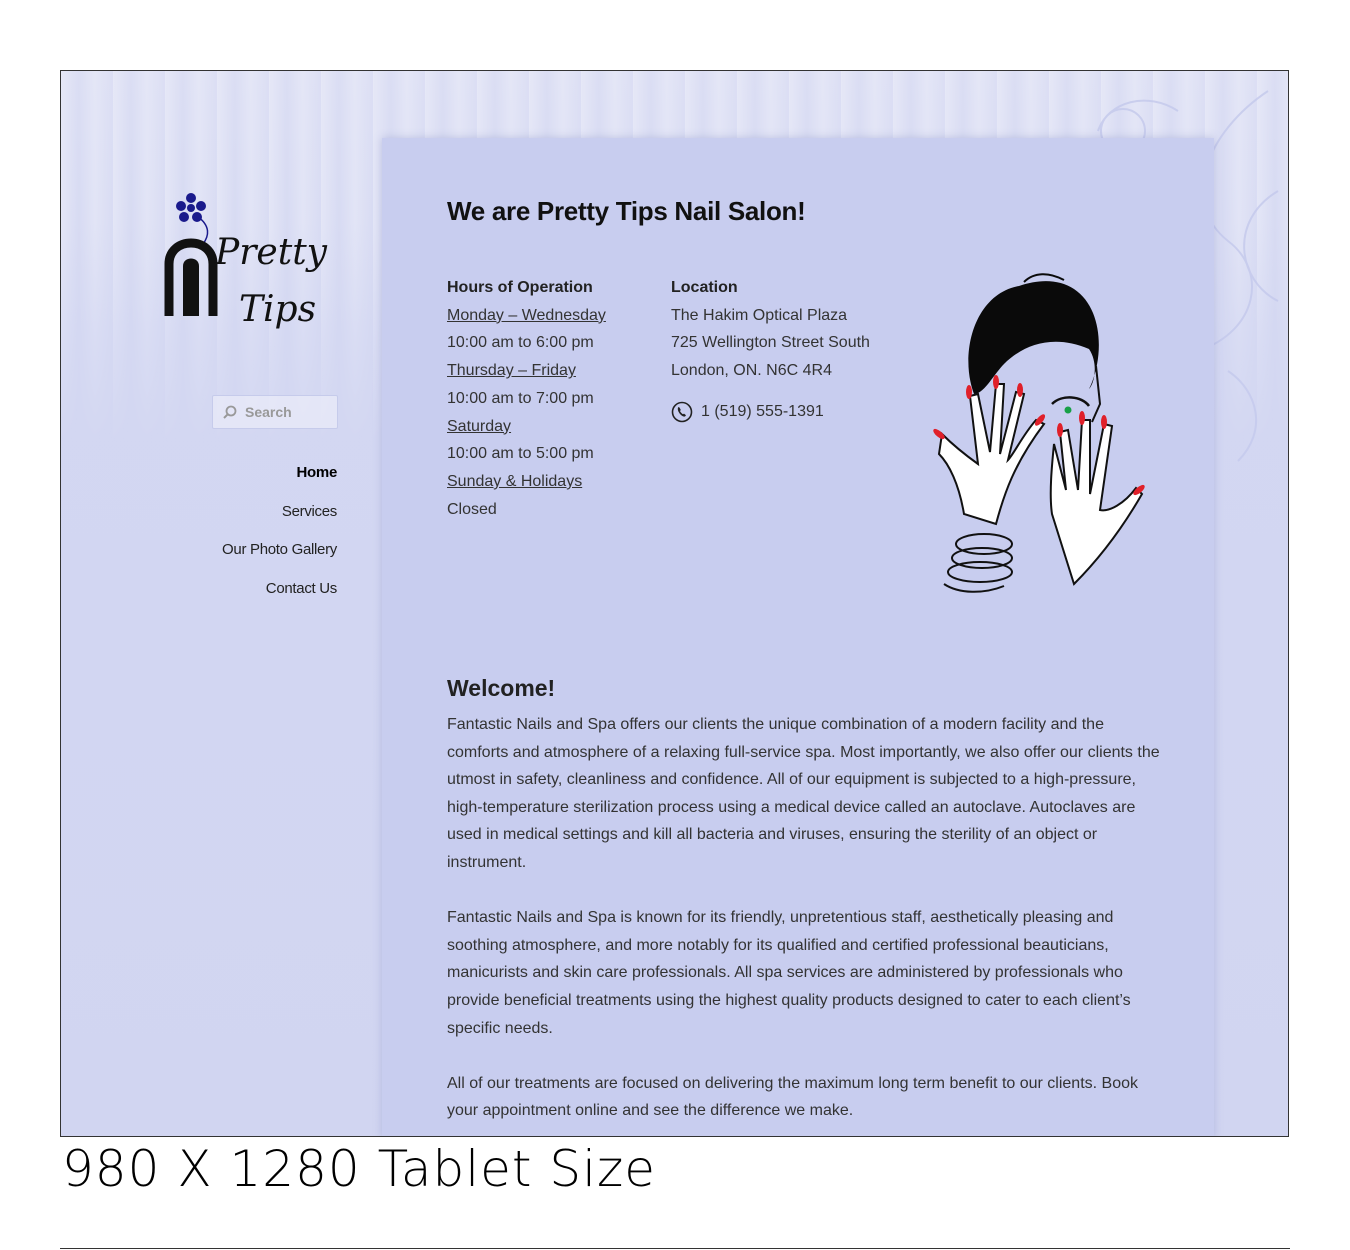 The width and height of the screenshot is (1350, 1250). What do you see at coordinates (682, 412) in the screenshot?
I see `phone-icon` at bounding box center [682, 412].